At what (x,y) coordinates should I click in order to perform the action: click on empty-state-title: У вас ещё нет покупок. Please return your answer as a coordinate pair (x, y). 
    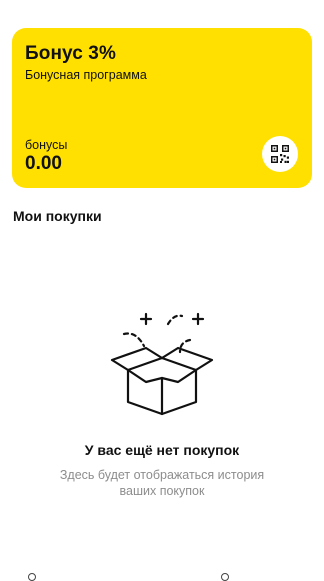
    Looking at the image, I should click on (162, 450).